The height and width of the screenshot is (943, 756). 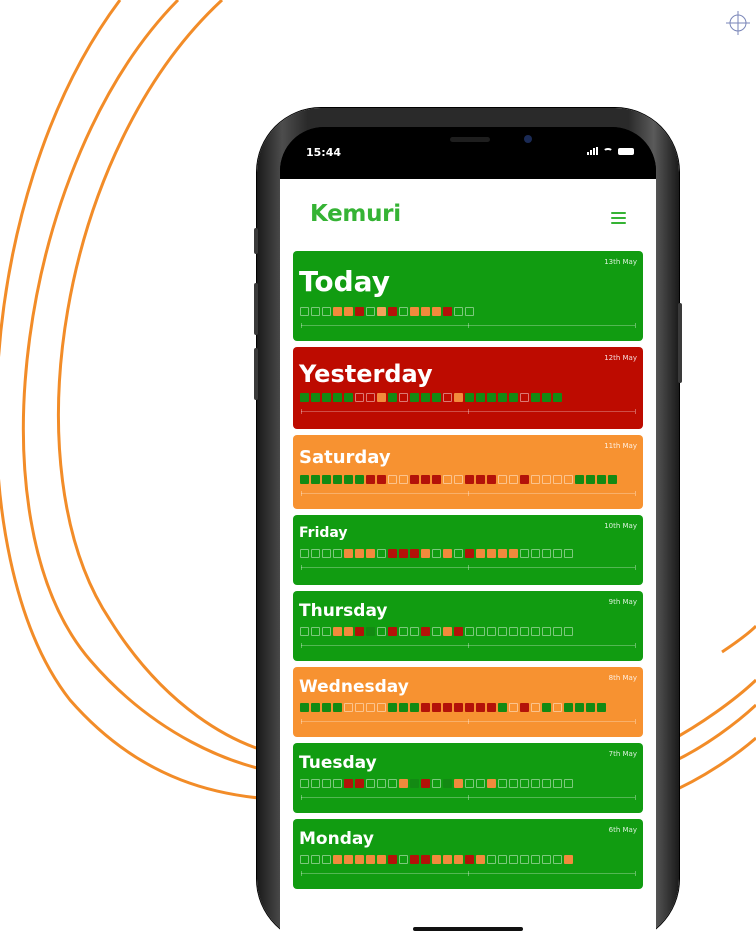 What do you see at coordinates (592, 151) in the screenshot?
I see `signal-icon` at bounding box center [592, 151].